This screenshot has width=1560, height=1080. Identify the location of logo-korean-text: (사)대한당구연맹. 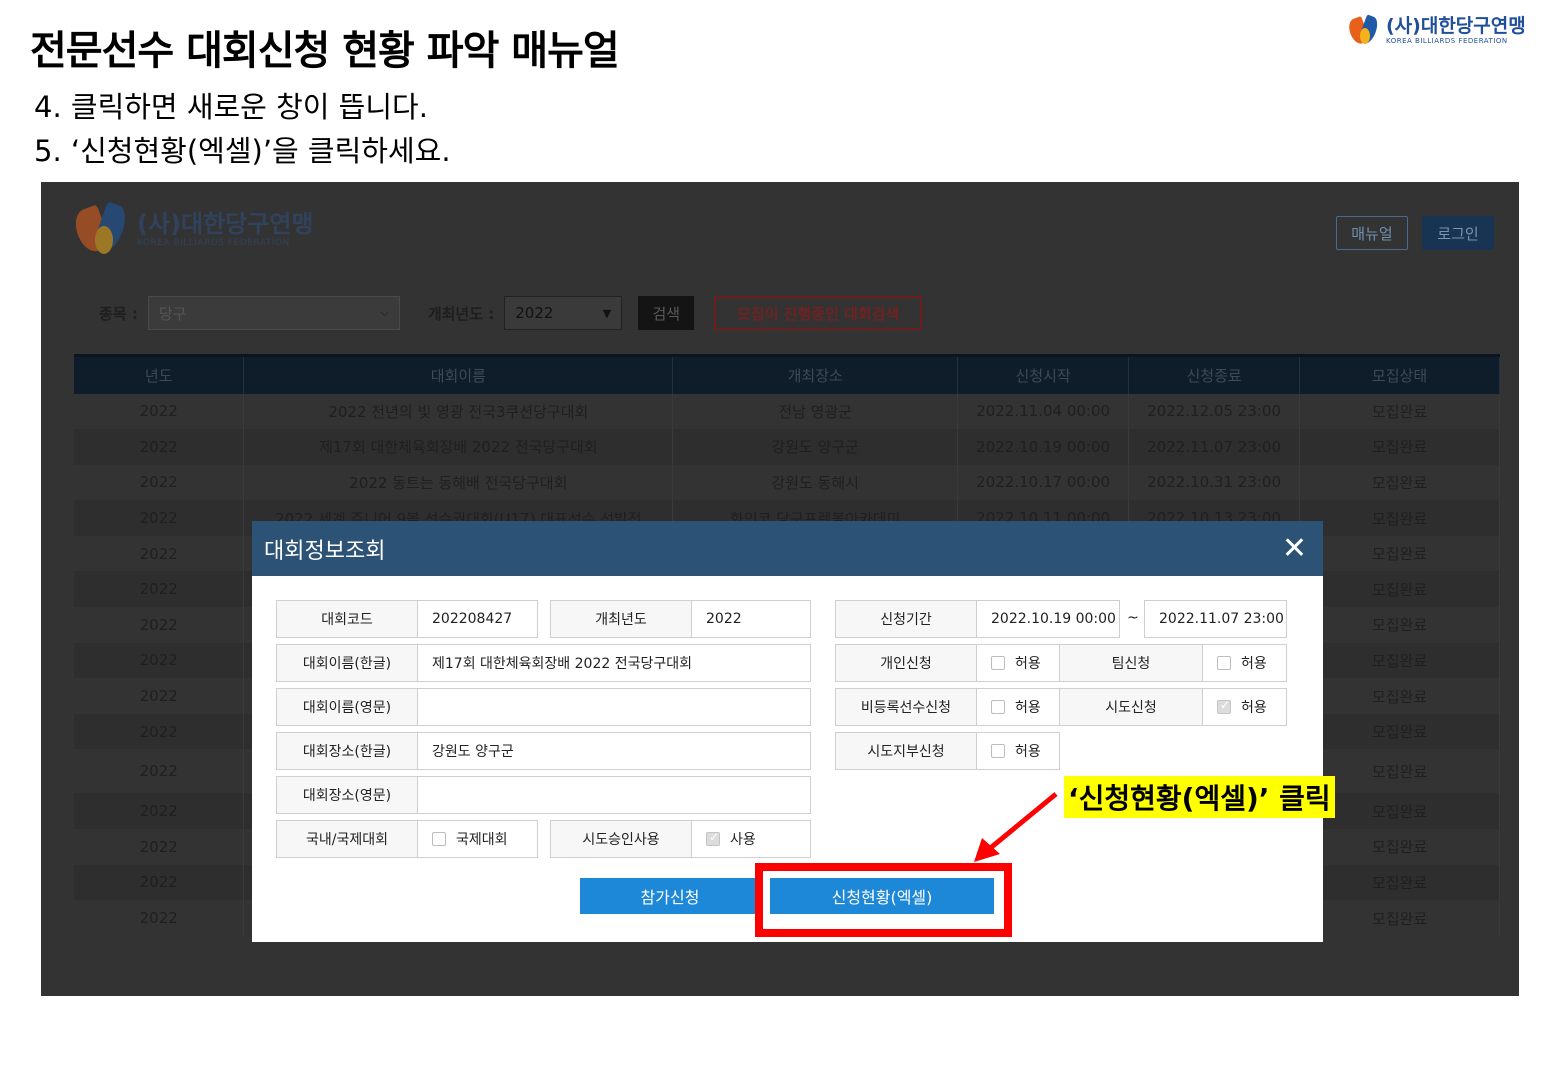
(1456, 26).